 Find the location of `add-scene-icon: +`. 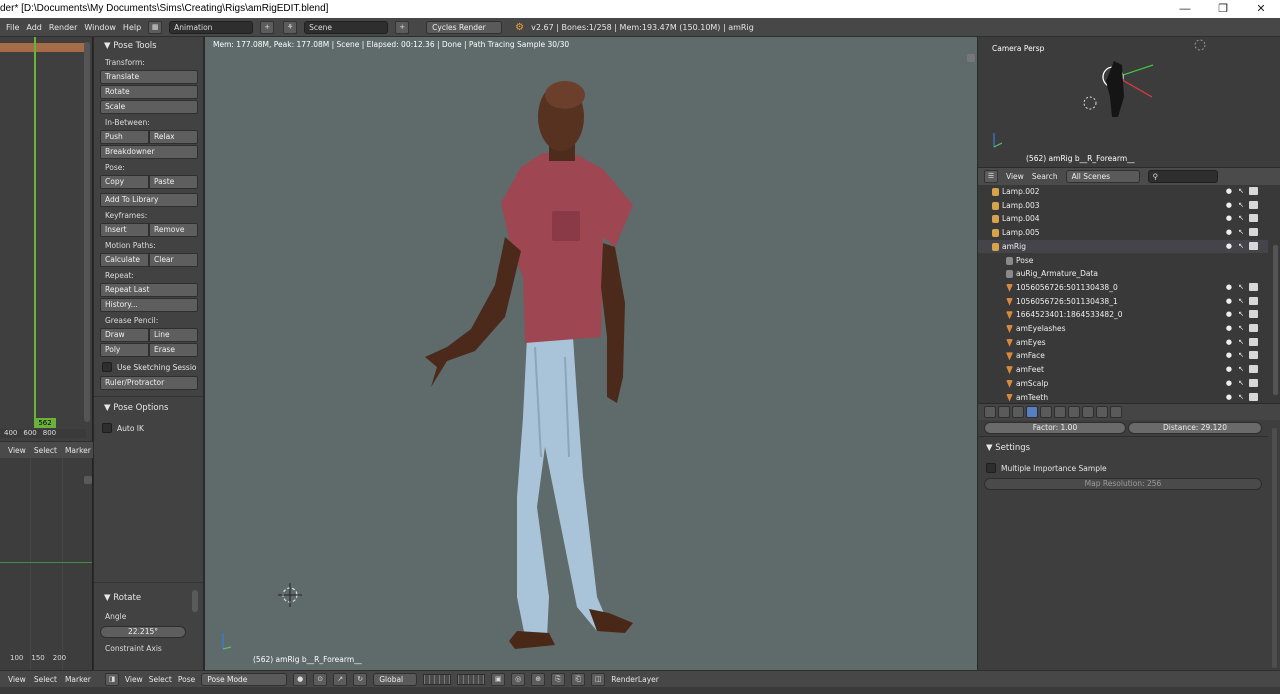

add-scene-icon: + is located at coordinates (402, 27).